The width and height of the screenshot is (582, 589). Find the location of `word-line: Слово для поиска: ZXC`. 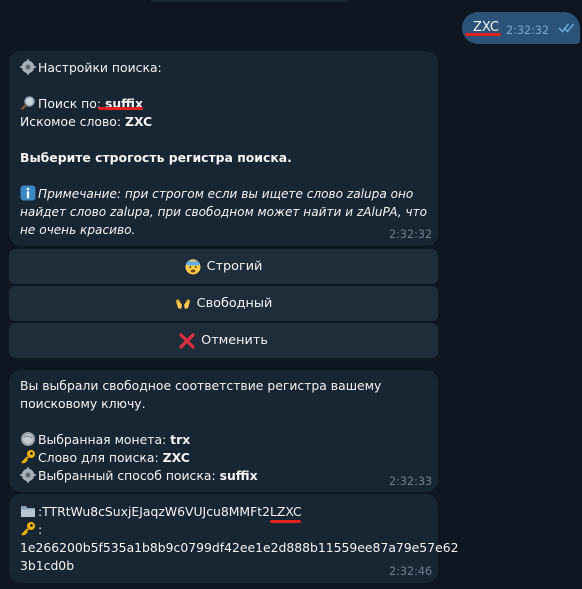

word-line: Слово для поиска: ZXC is located at coordinates (105, 458).